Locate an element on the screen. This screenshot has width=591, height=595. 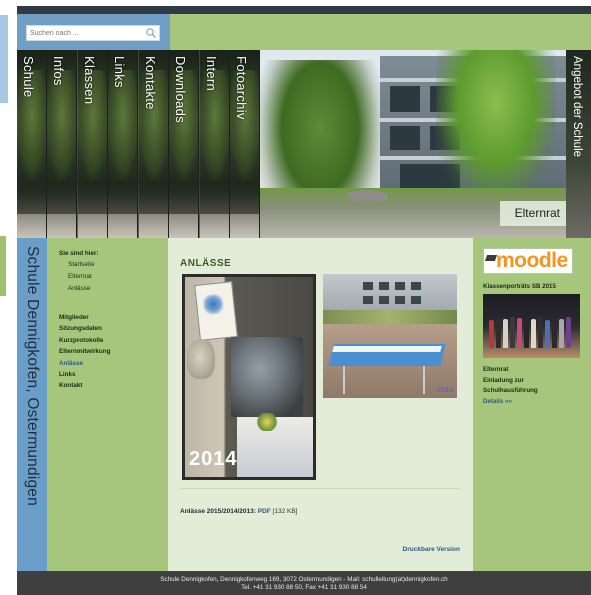
invite-line-2: Schulhausführung is located at coordinates (510, 390).